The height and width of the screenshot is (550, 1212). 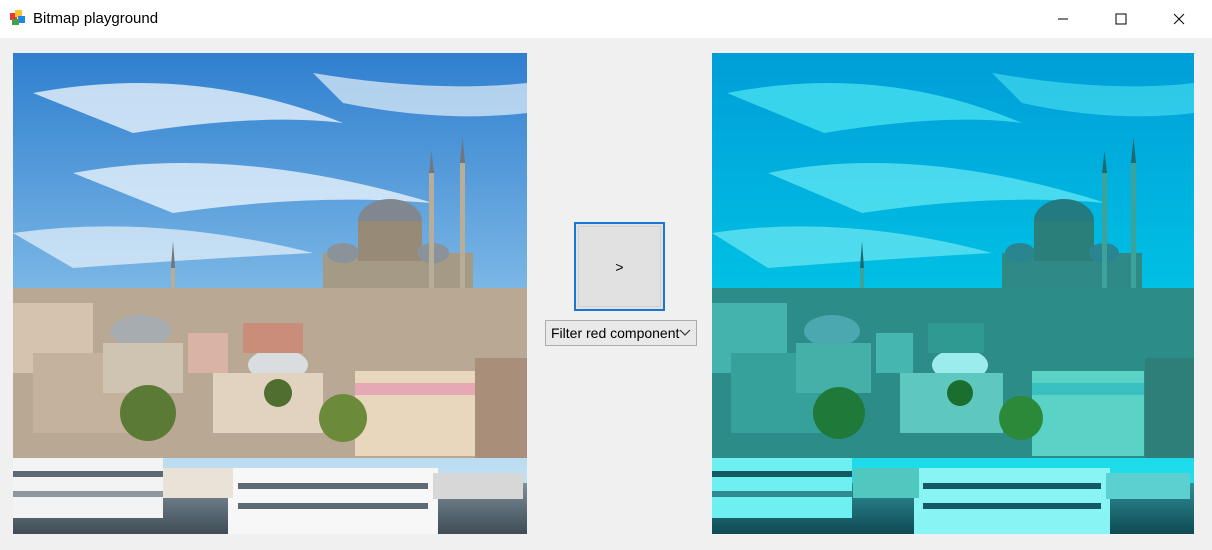 I want to click on filter-dropdown-value: Filter red component, so click(x=615, y=333).